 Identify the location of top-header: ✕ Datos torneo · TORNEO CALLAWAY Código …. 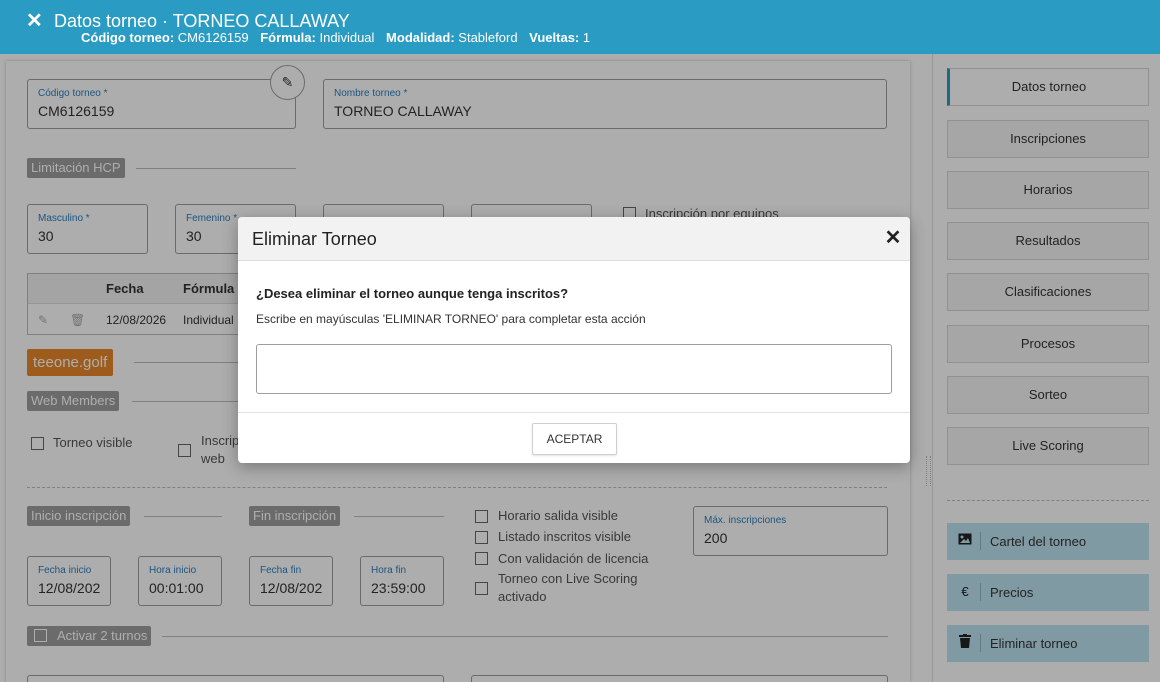
(580, 27).